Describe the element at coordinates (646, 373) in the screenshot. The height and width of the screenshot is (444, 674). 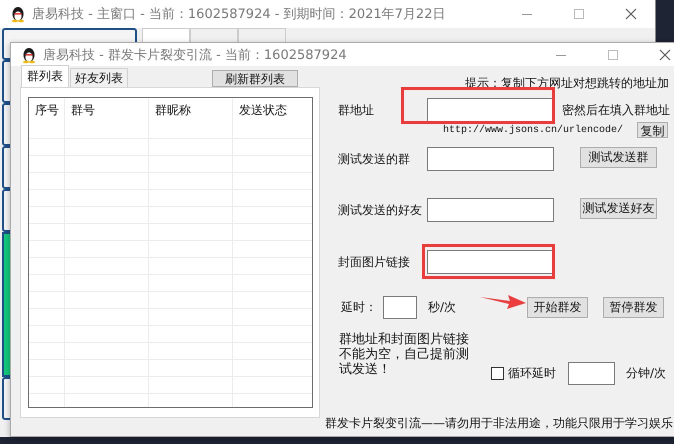
I see `unit-text: 分钟/次` at that location.